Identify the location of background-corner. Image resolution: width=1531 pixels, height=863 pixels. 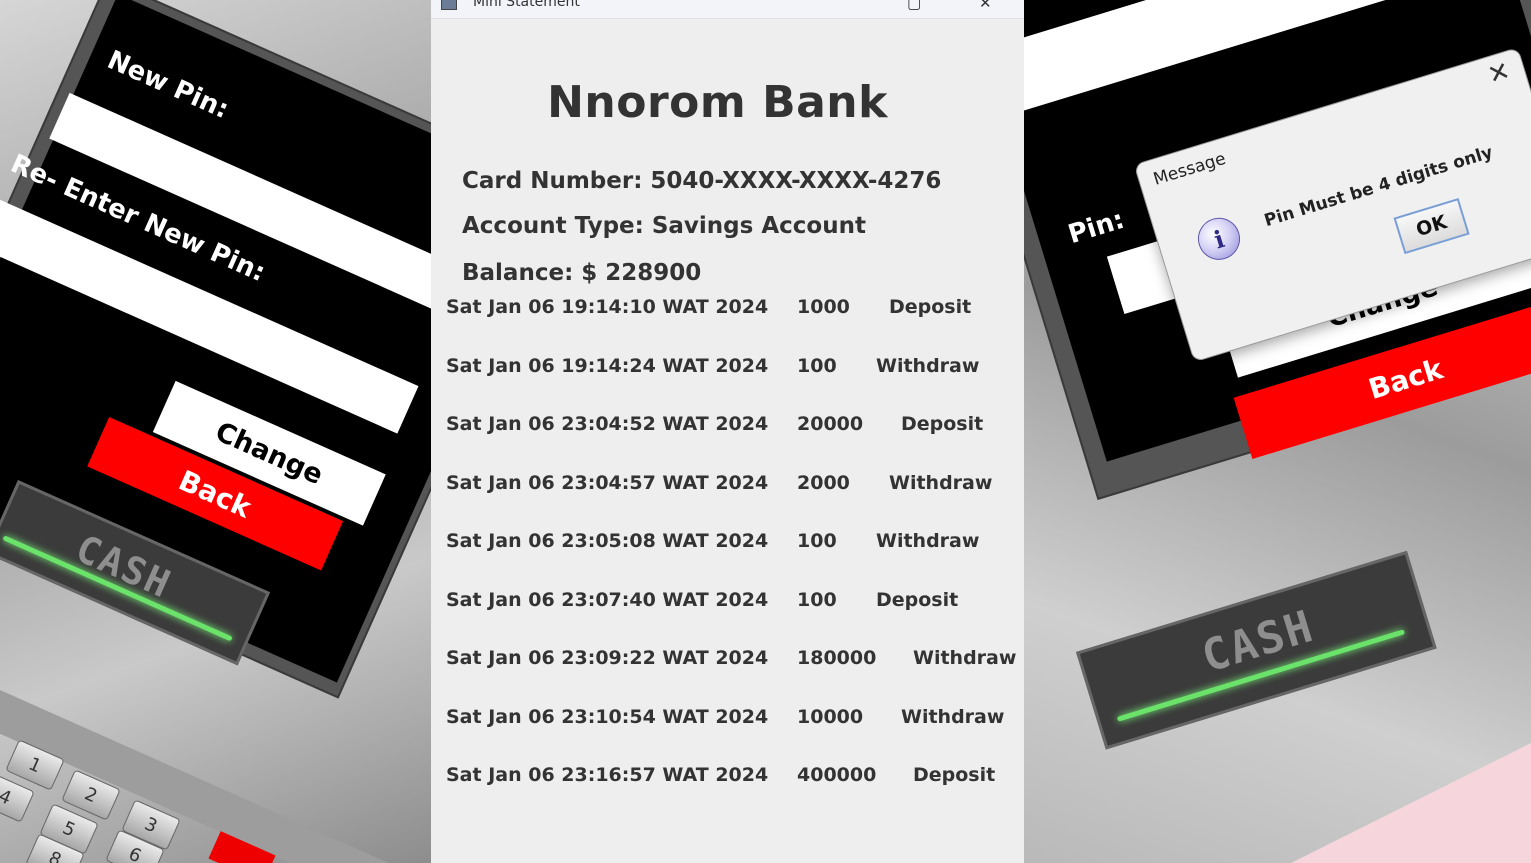
(1411, 803).